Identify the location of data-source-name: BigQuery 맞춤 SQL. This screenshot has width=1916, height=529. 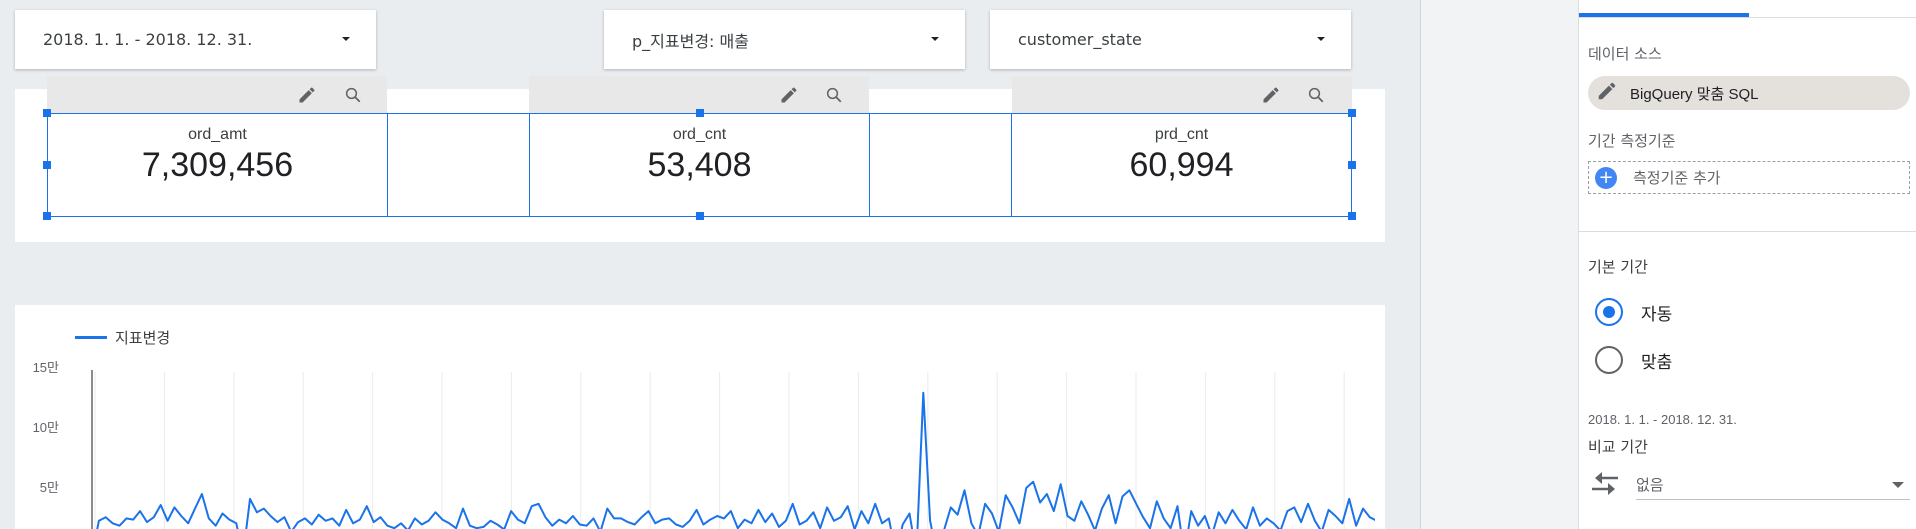
(1694, 94).